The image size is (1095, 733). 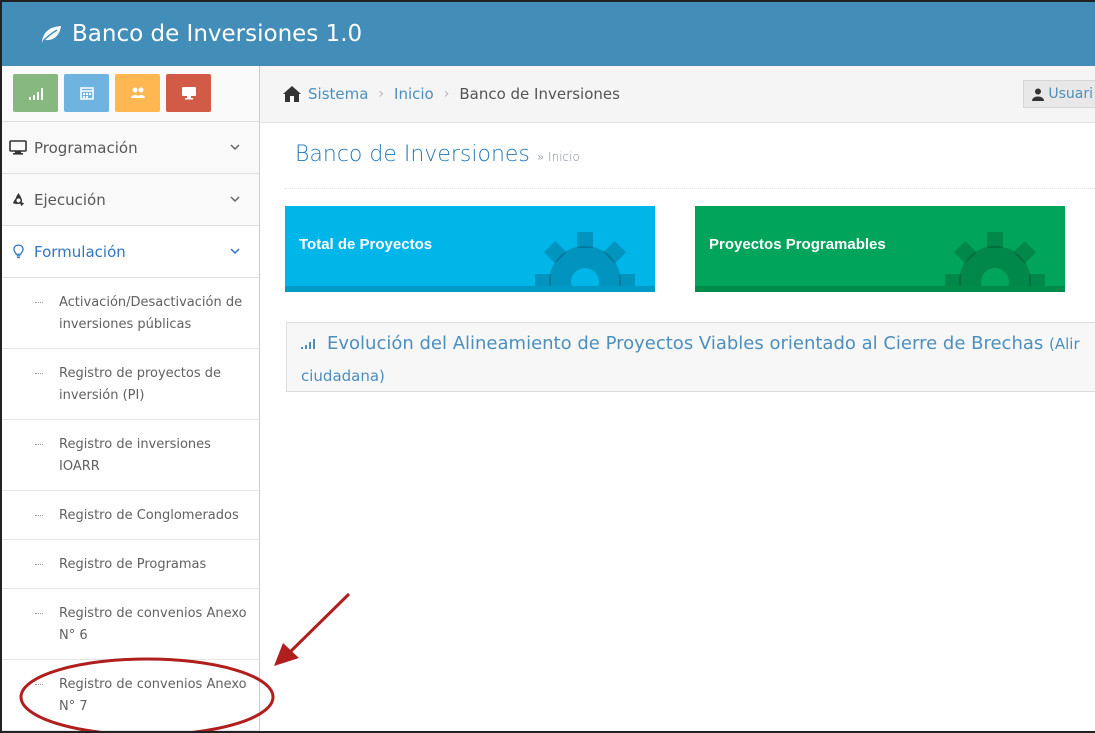 I want to click on submenu-registro-programas: Registro de Programas, so click(x=130, y=564).